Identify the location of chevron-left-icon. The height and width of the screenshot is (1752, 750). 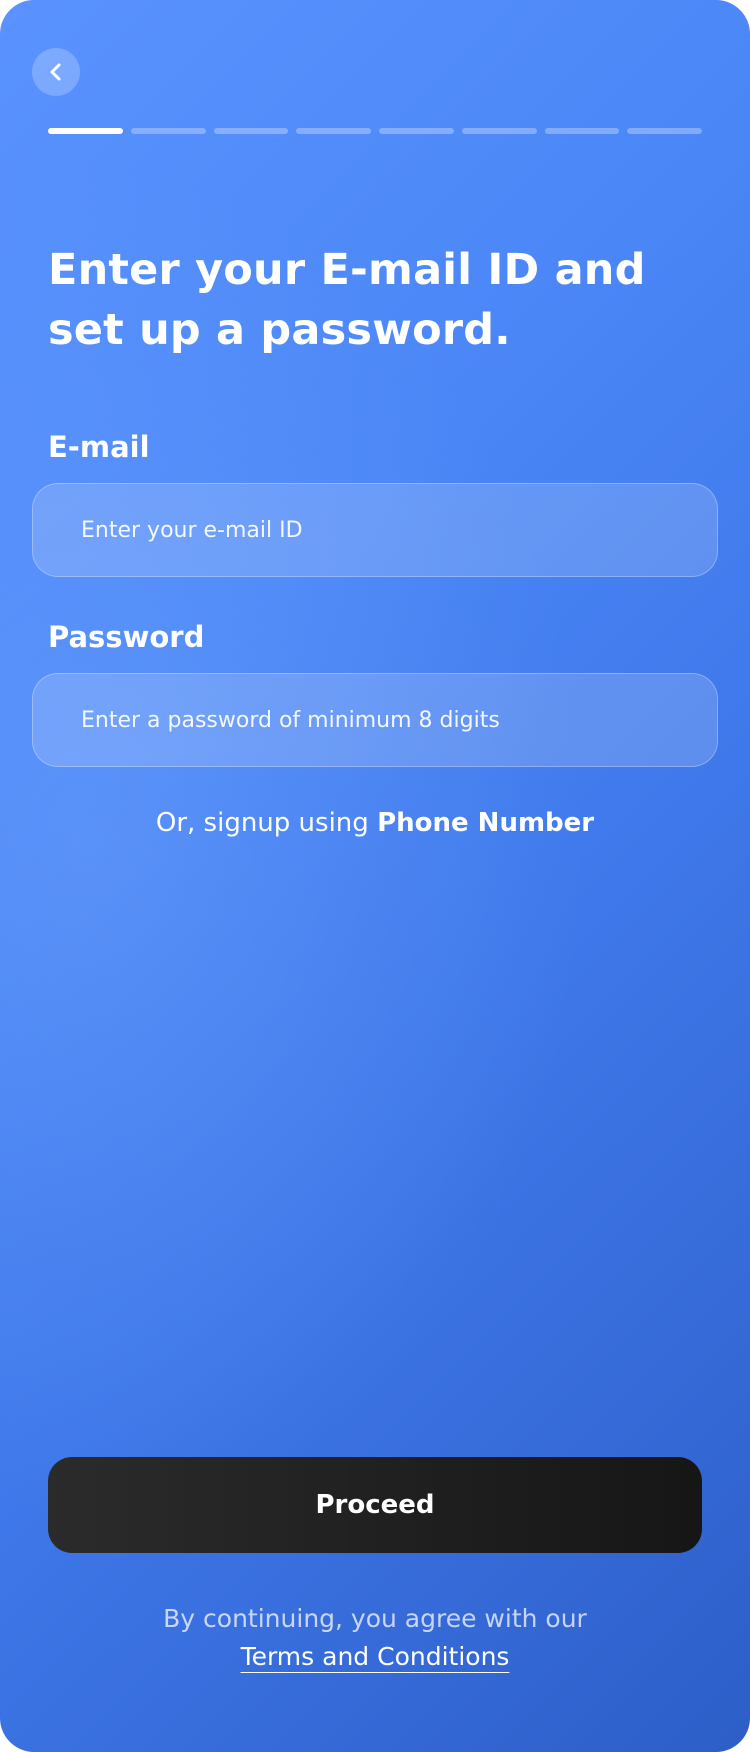
(55, 72).